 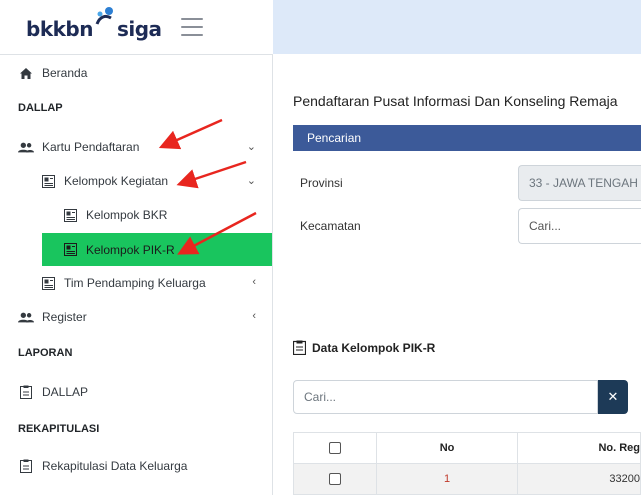 What do you see at coordinates (116, 181) in the screenshot?
I see `sidebar-item-label: Kelompok Kegiatan` at bounding box center [116, 181].